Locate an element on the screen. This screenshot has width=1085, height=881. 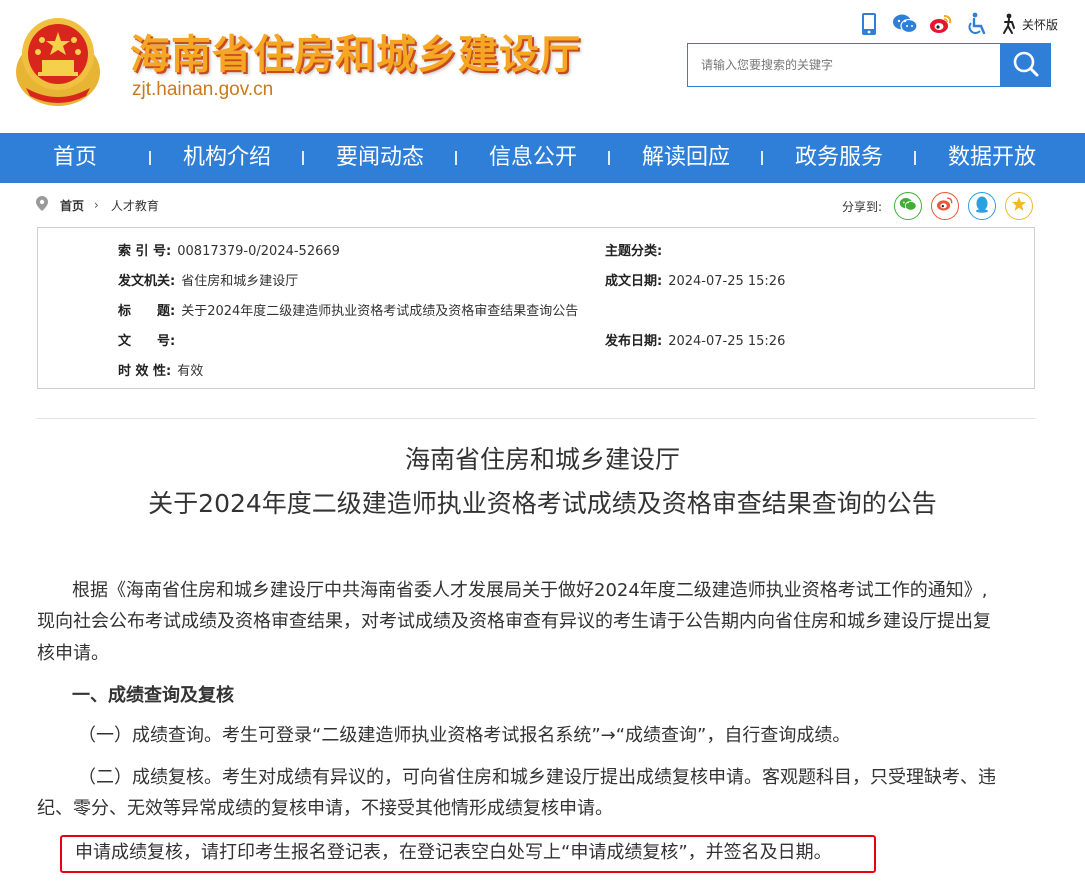
search-box is located at coordinates (843, 65).